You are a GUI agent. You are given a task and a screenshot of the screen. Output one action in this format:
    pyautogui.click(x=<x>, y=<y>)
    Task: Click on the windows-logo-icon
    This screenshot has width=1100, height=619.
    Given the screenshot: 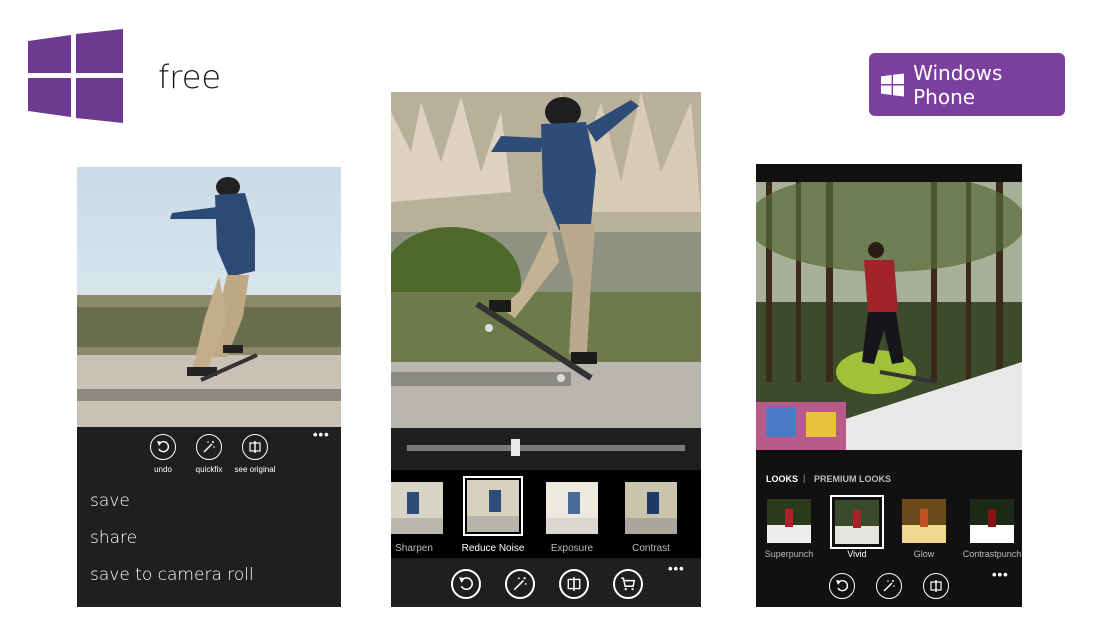 What is the action you would take?
    pyautogui.click(x=75, y=76)
    